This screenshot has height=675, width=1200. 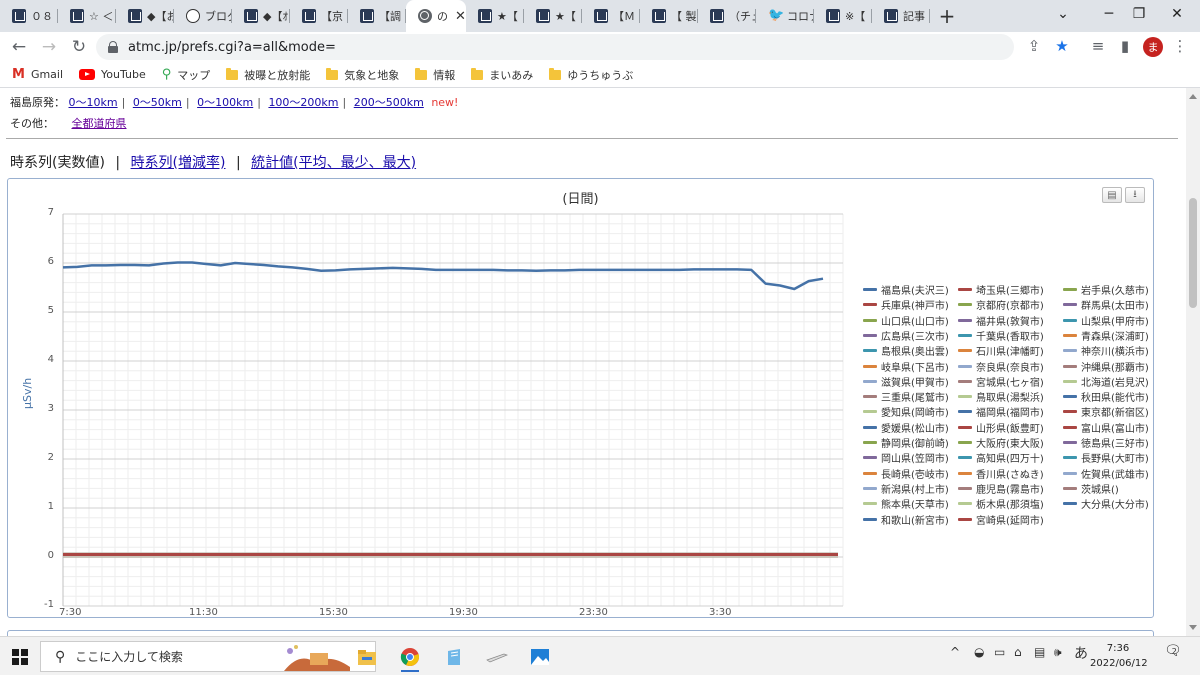 I want to click on browser-tab: ブログ, so click(x=203, y=16).